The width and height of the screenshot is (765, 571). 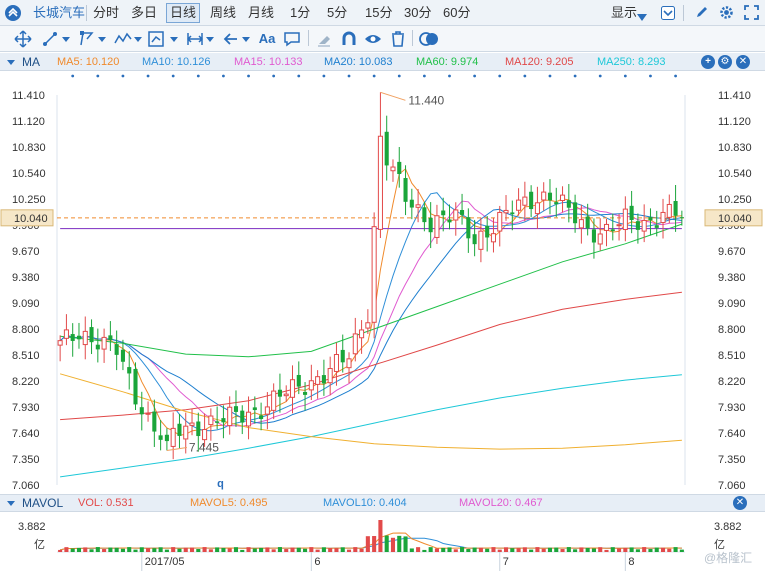 I want to click on ma15-value: MA15: 10.133, so click(x=268, y=62).